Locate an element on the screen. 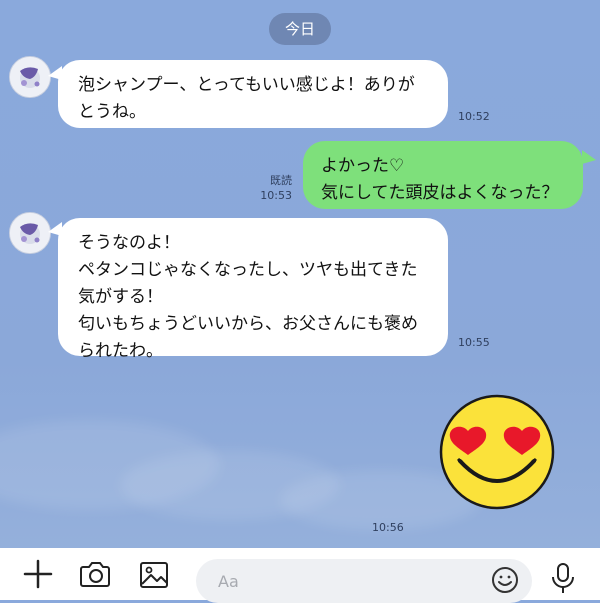 The width and height of the screenshot is (600, 603). read-receipt: 既読 10:53 is located at coordinates (271, 188).